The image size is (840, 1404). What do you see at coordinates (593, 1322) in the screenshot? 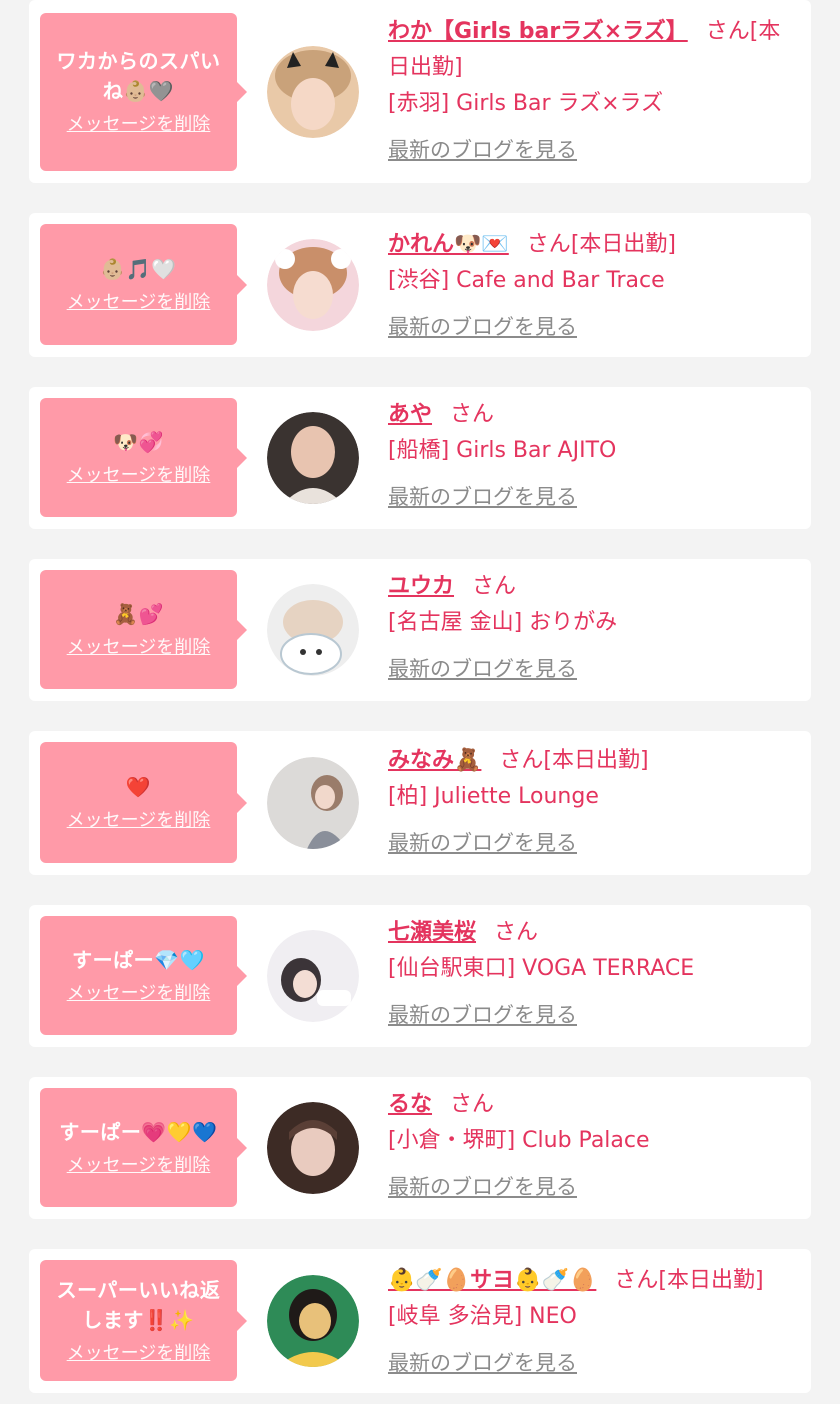
I see `card-info: 👶🍼🥚サヨ👶🍼🥚 さん[本日出勤] [岐阜 多治見] NEO 最新のブログを見る` at bounding box center [593, 1322].